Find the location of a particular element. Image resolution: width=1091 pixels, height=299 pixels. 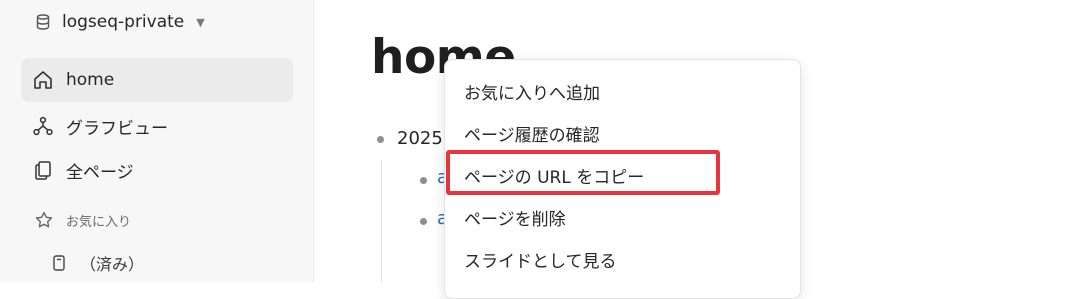

menu-item-add-favorite: お気に入りへ追加 is located at coordinates (622, 91).